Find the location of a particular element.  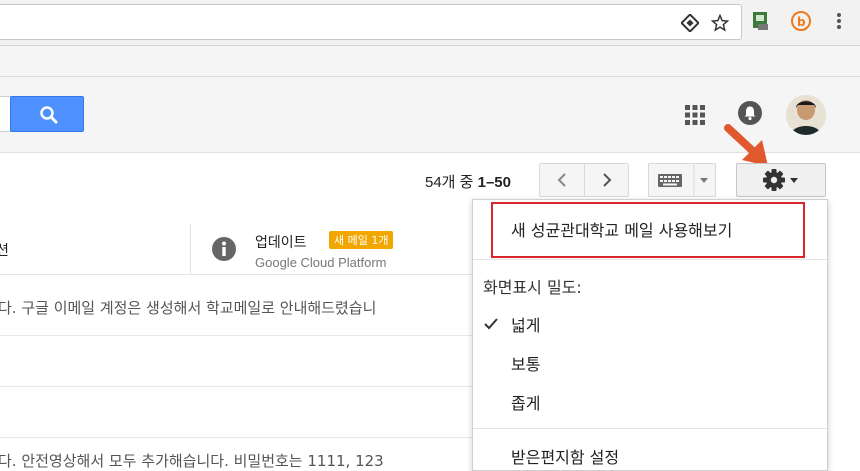

apps-grid-icon is located at coordinates (695, 115).